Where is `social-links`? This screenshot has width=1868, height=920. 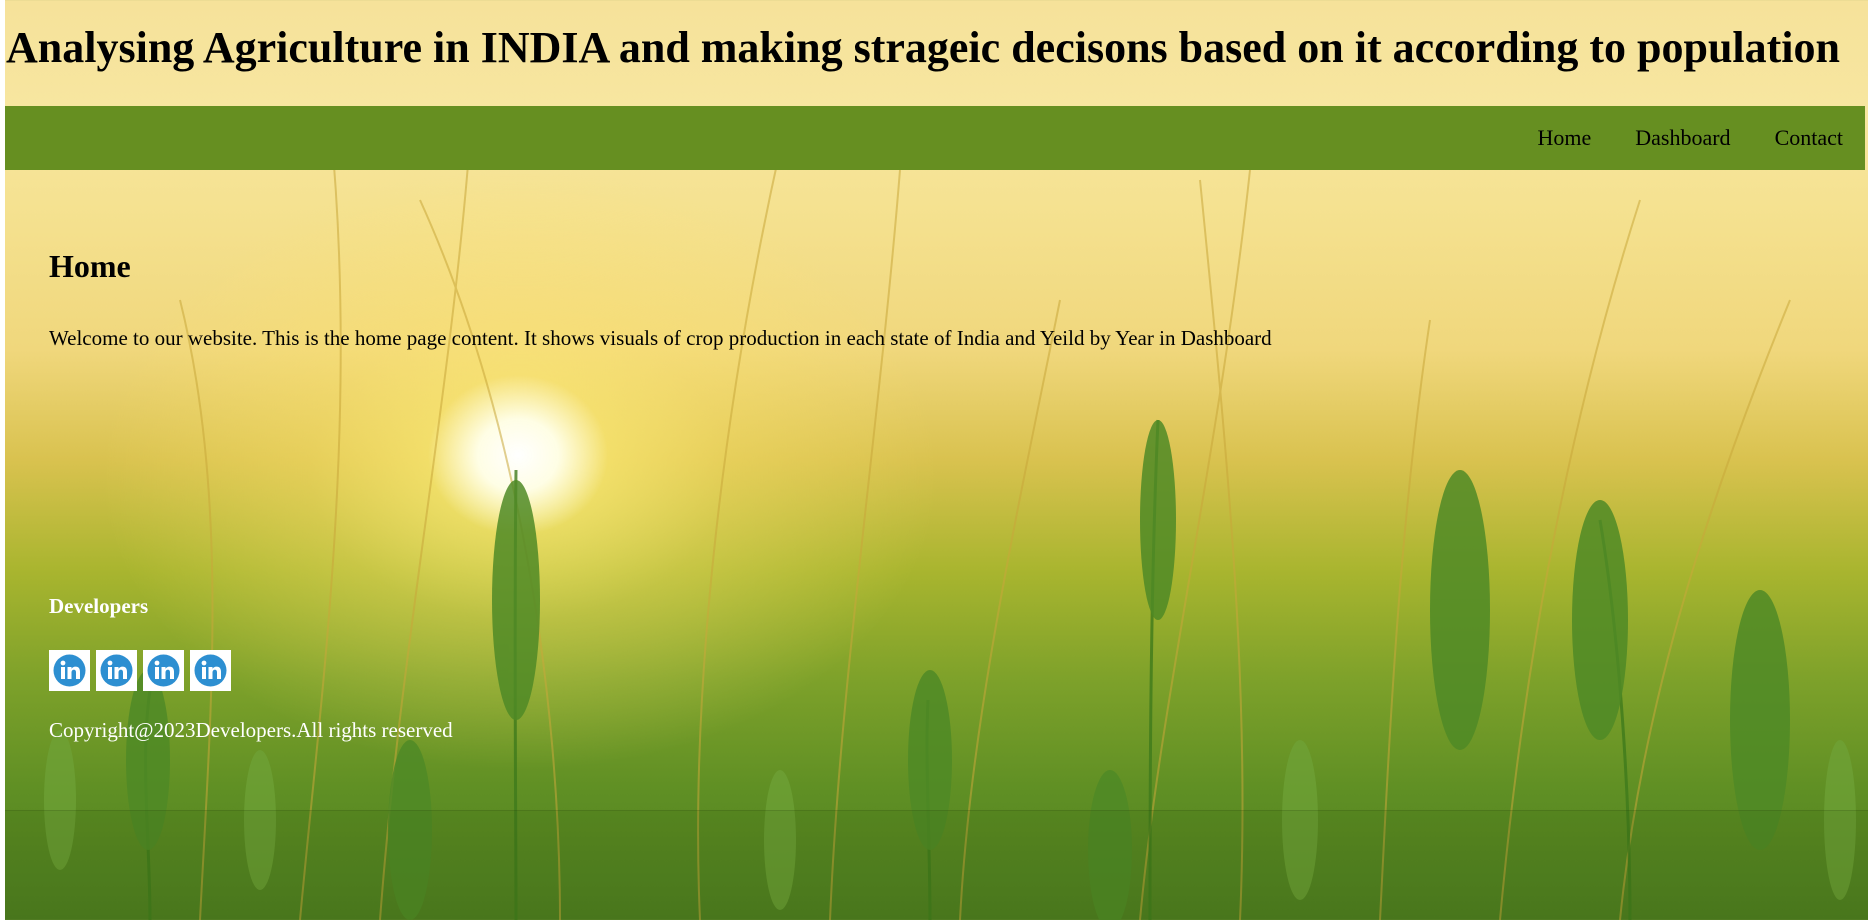
social-links is located at coordinates (140, 670).